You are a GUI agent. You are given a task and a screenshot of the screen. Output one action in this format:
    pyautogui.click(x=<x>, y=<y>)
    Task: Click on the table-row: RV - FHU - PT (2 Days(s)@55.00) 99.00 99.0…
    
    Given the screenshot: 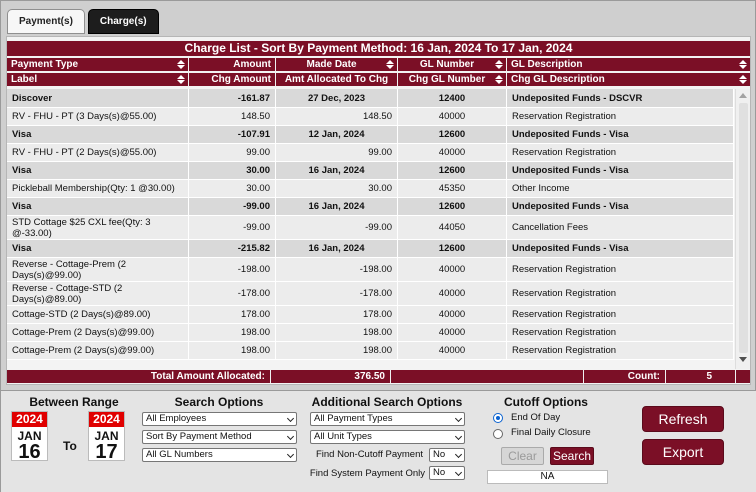 What is the action you would take?
    pyautogui.click(x=370, y=153)
    